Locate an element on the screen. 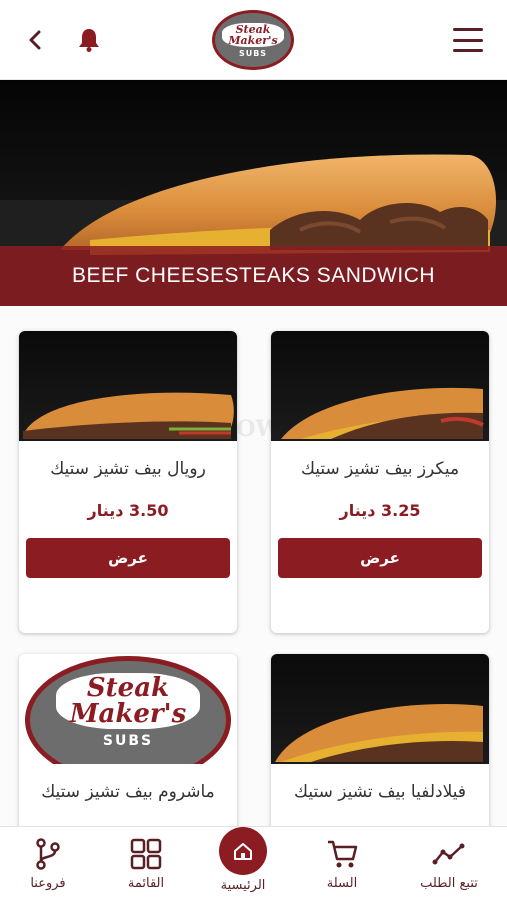 This screenshot has width=507, height=900. bell-icon is located at coordinates (89, 40).